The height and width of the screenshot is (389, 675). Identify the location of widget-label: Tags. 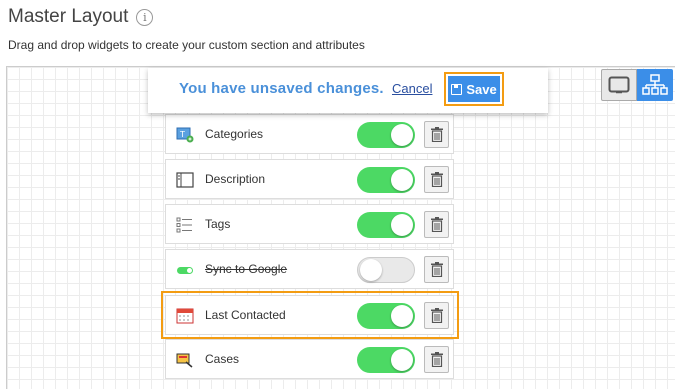
(218, 224).